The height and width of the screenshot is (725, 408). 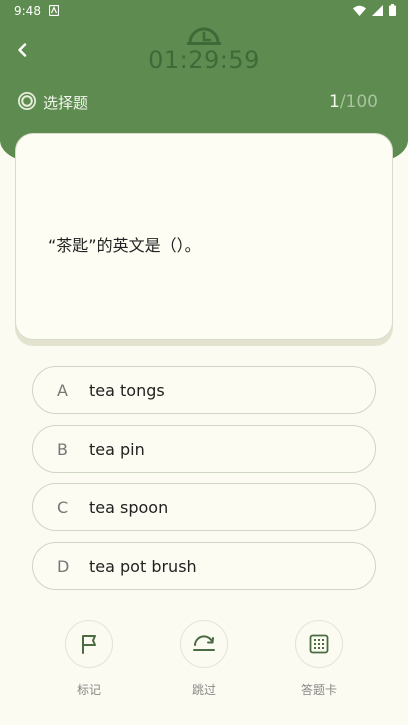 What do you see at coordinates (63, 566) in the screenshot?
I see `option-letter: D` at bounding box center [63, 566].